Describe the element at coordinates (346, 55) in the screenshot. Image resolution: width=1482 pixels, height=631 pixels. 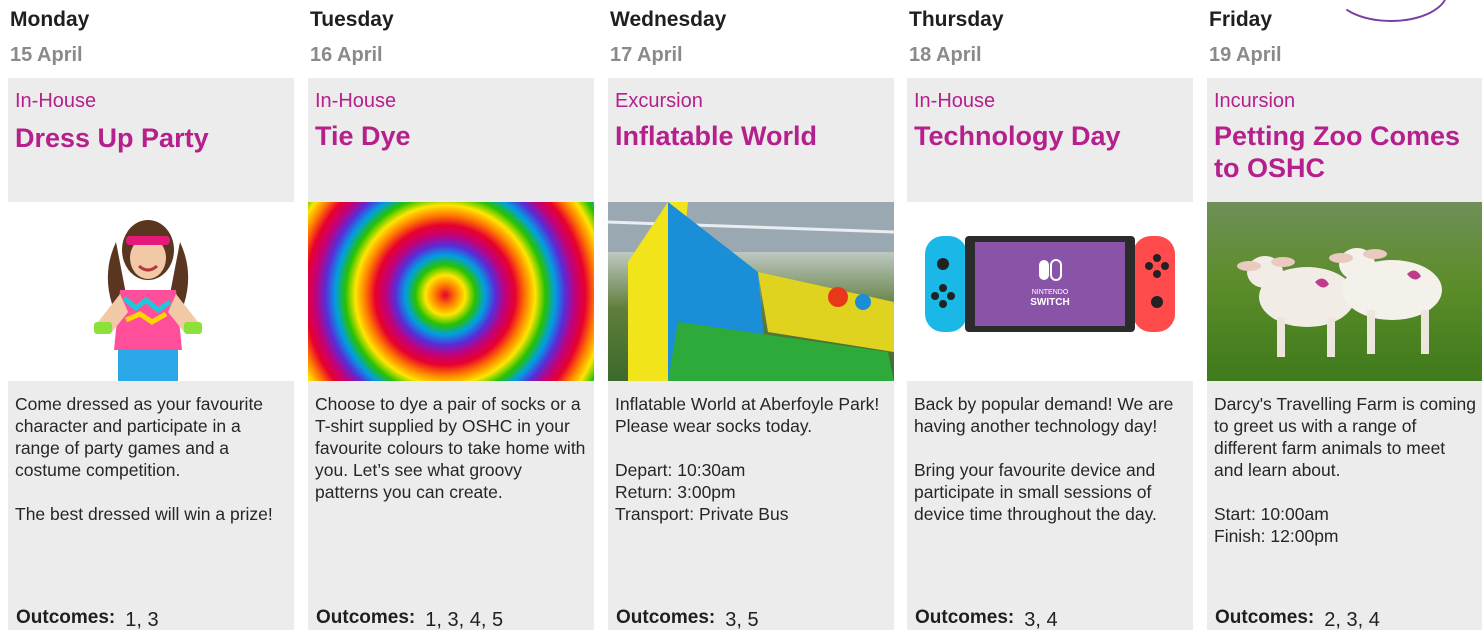
I see `day-date: 16 April` at that location.